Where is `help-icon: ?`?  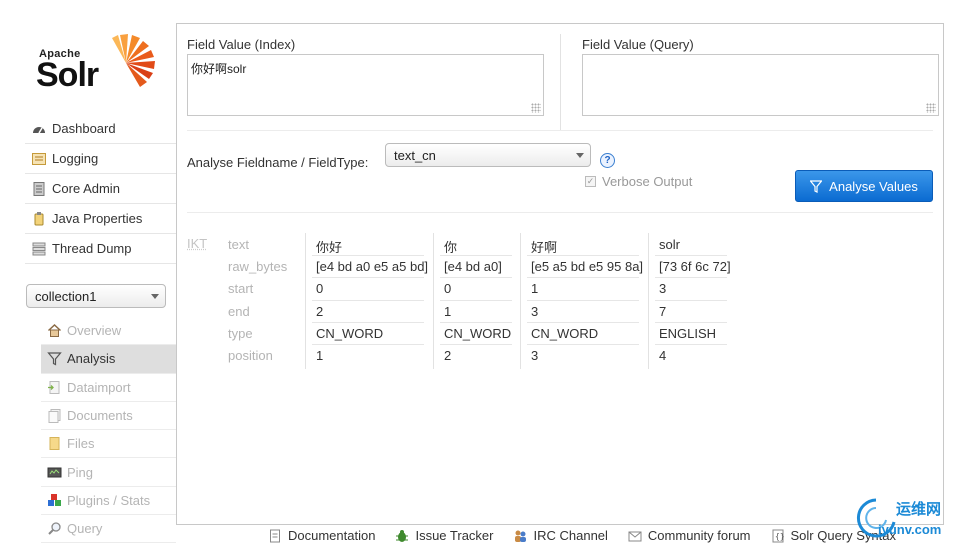 help-icon: ? is located at coordinates (607, 160).